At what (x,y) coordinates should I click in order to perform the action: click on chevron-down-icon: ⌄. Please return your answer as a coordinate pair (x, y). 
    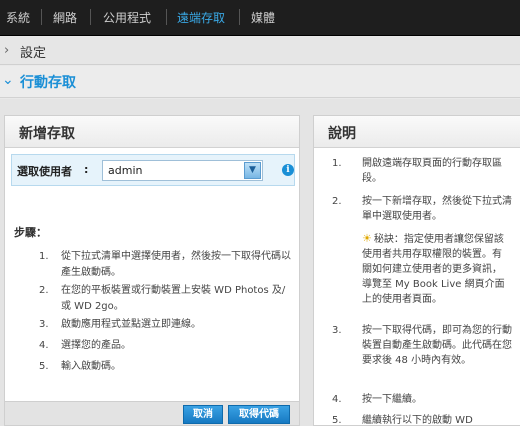
    Looking at the image, I should click on (8, 80).